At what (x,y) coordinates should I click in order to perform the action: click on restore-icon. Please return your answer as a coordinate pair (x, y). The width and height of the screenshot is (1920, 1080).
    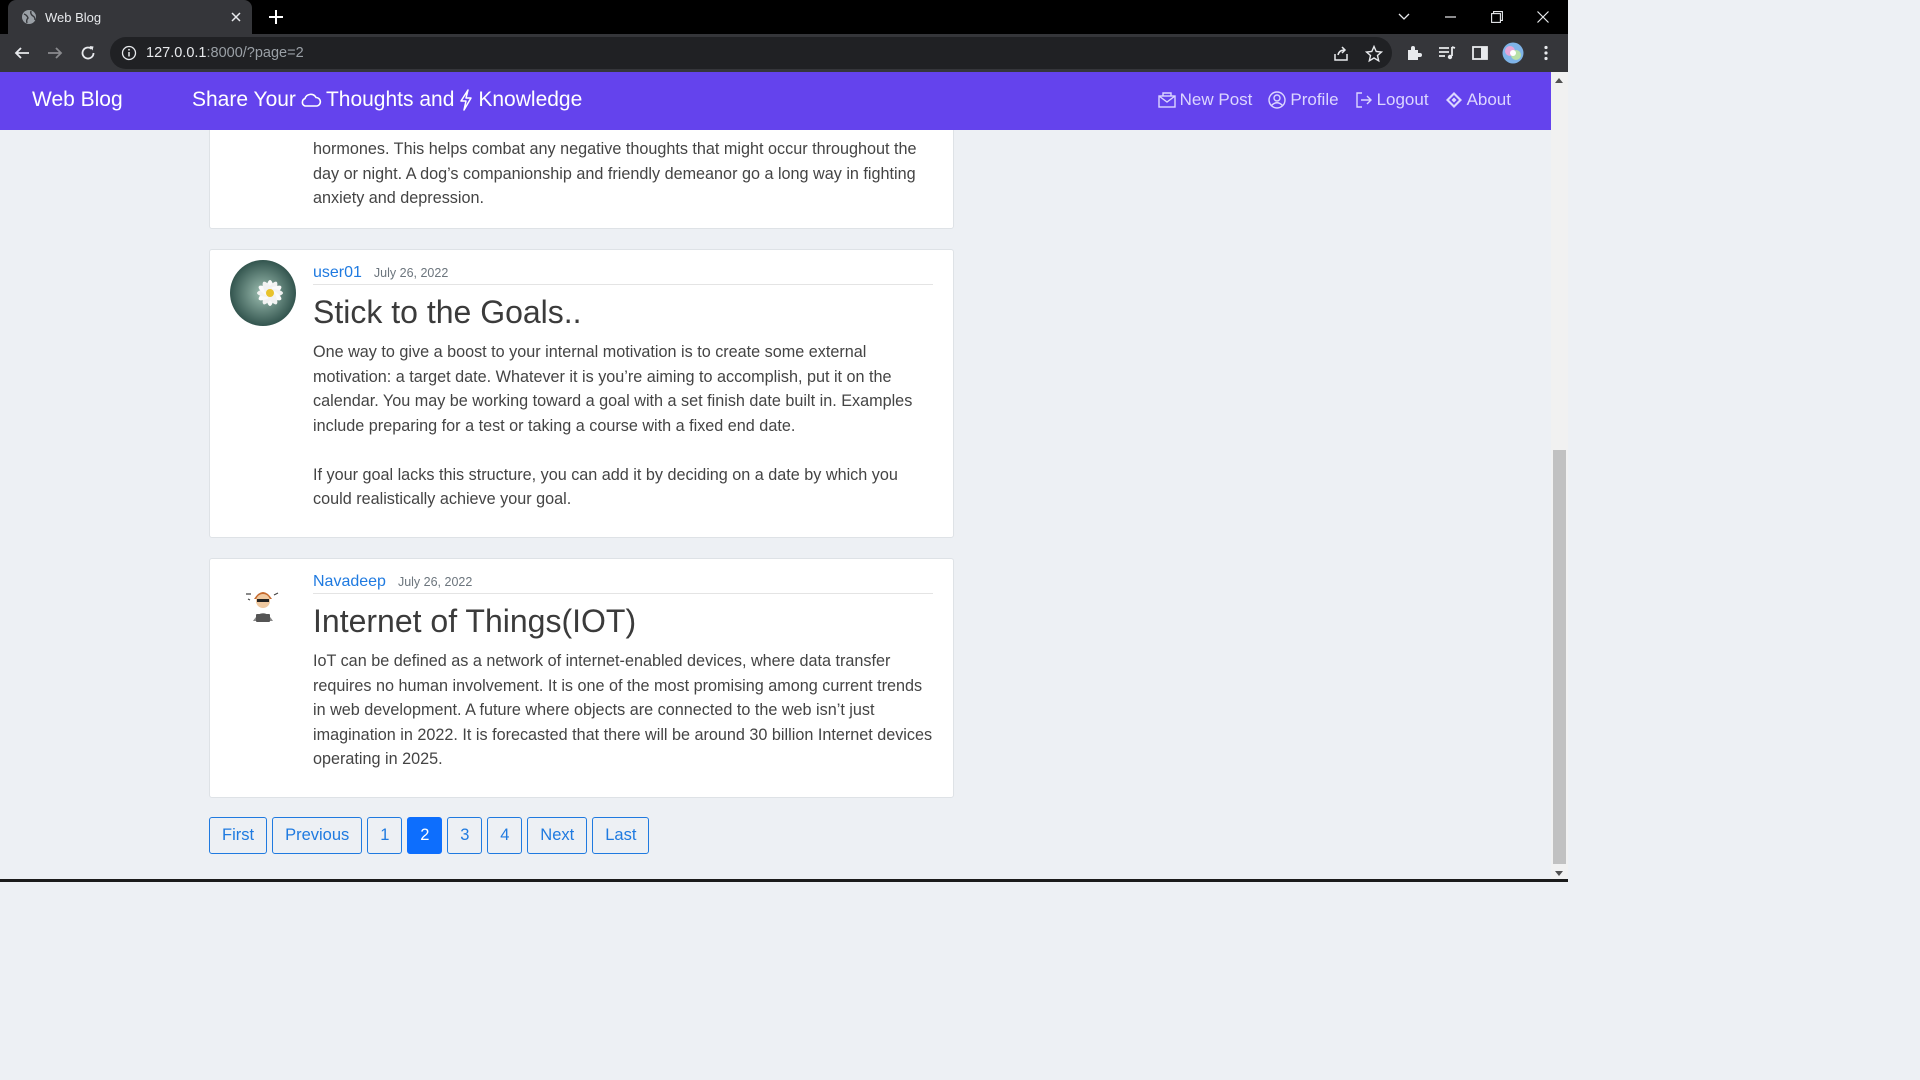
    Looking at the image, I should click on (1497, 17).